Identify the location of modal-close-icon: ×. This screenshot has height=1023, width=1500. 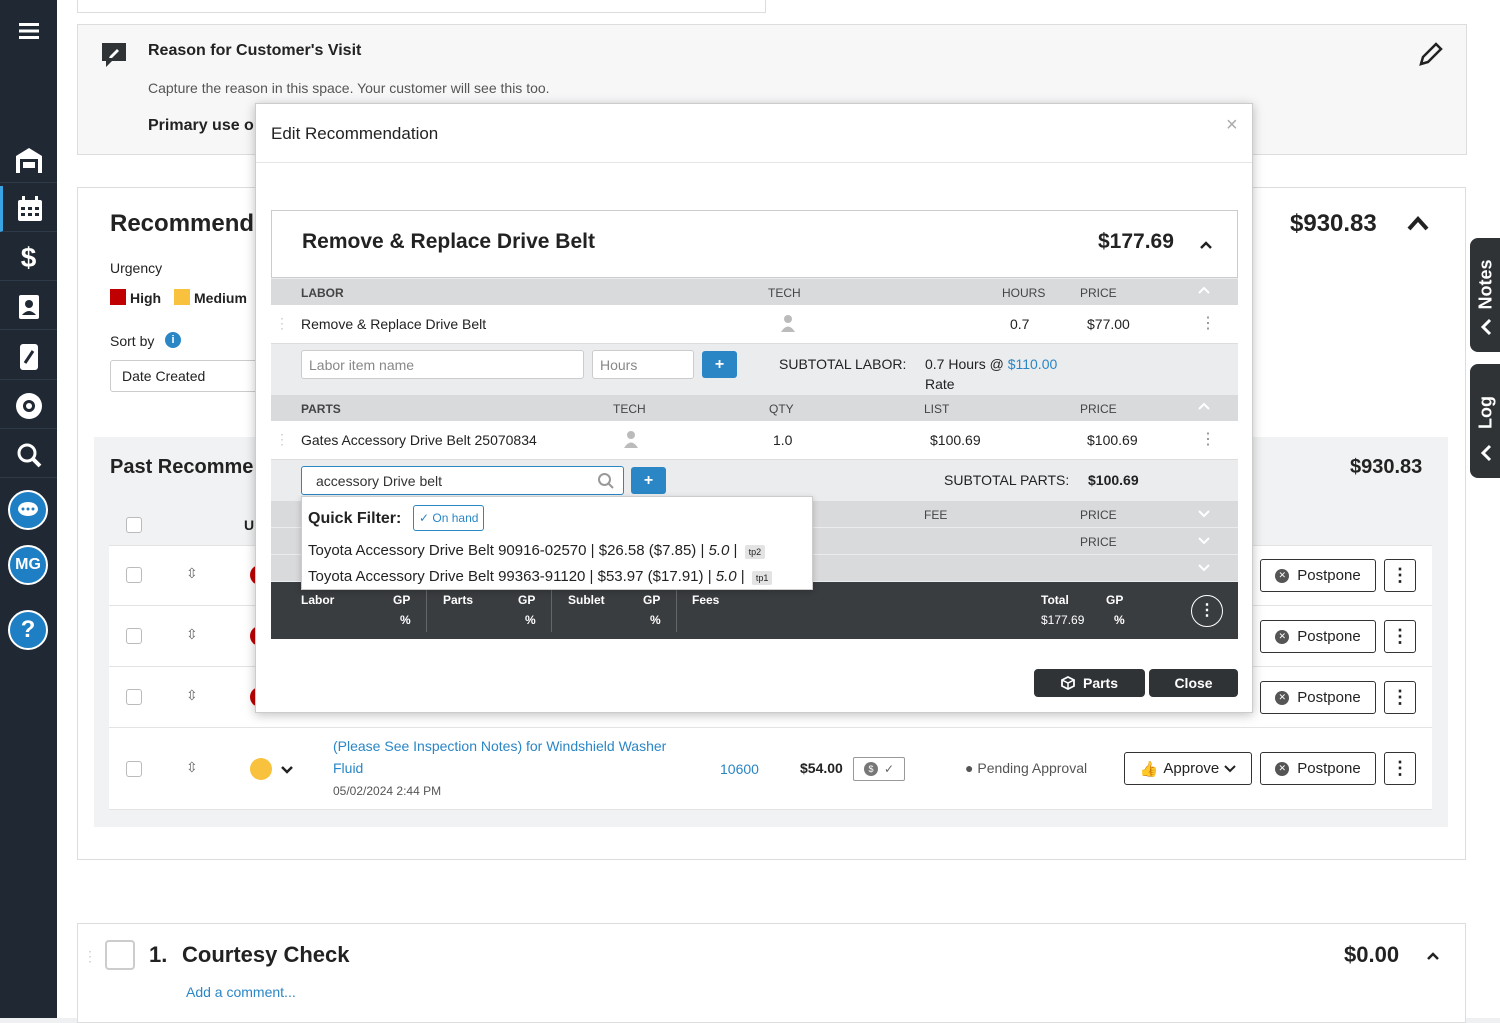
(1232, 125).